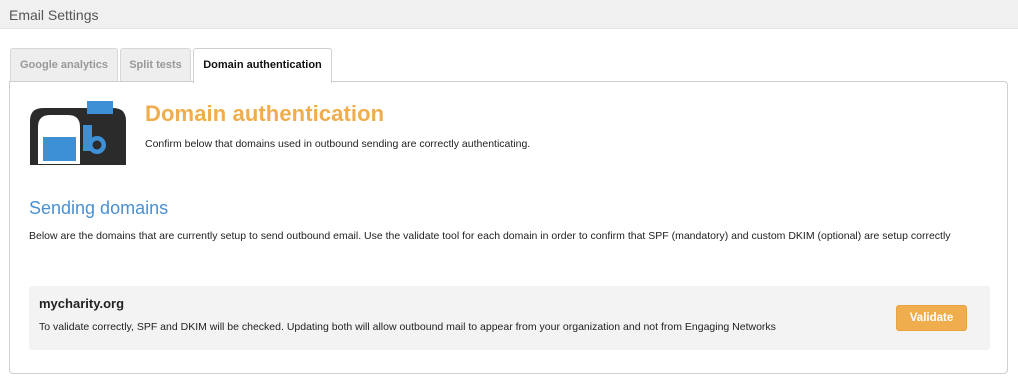 The image size is (1018, 382). What do you see at coordinates (64, 65) in the screenshot?
I see `tab-google-analytics: Google analytics` at bounding box center [64, 65].